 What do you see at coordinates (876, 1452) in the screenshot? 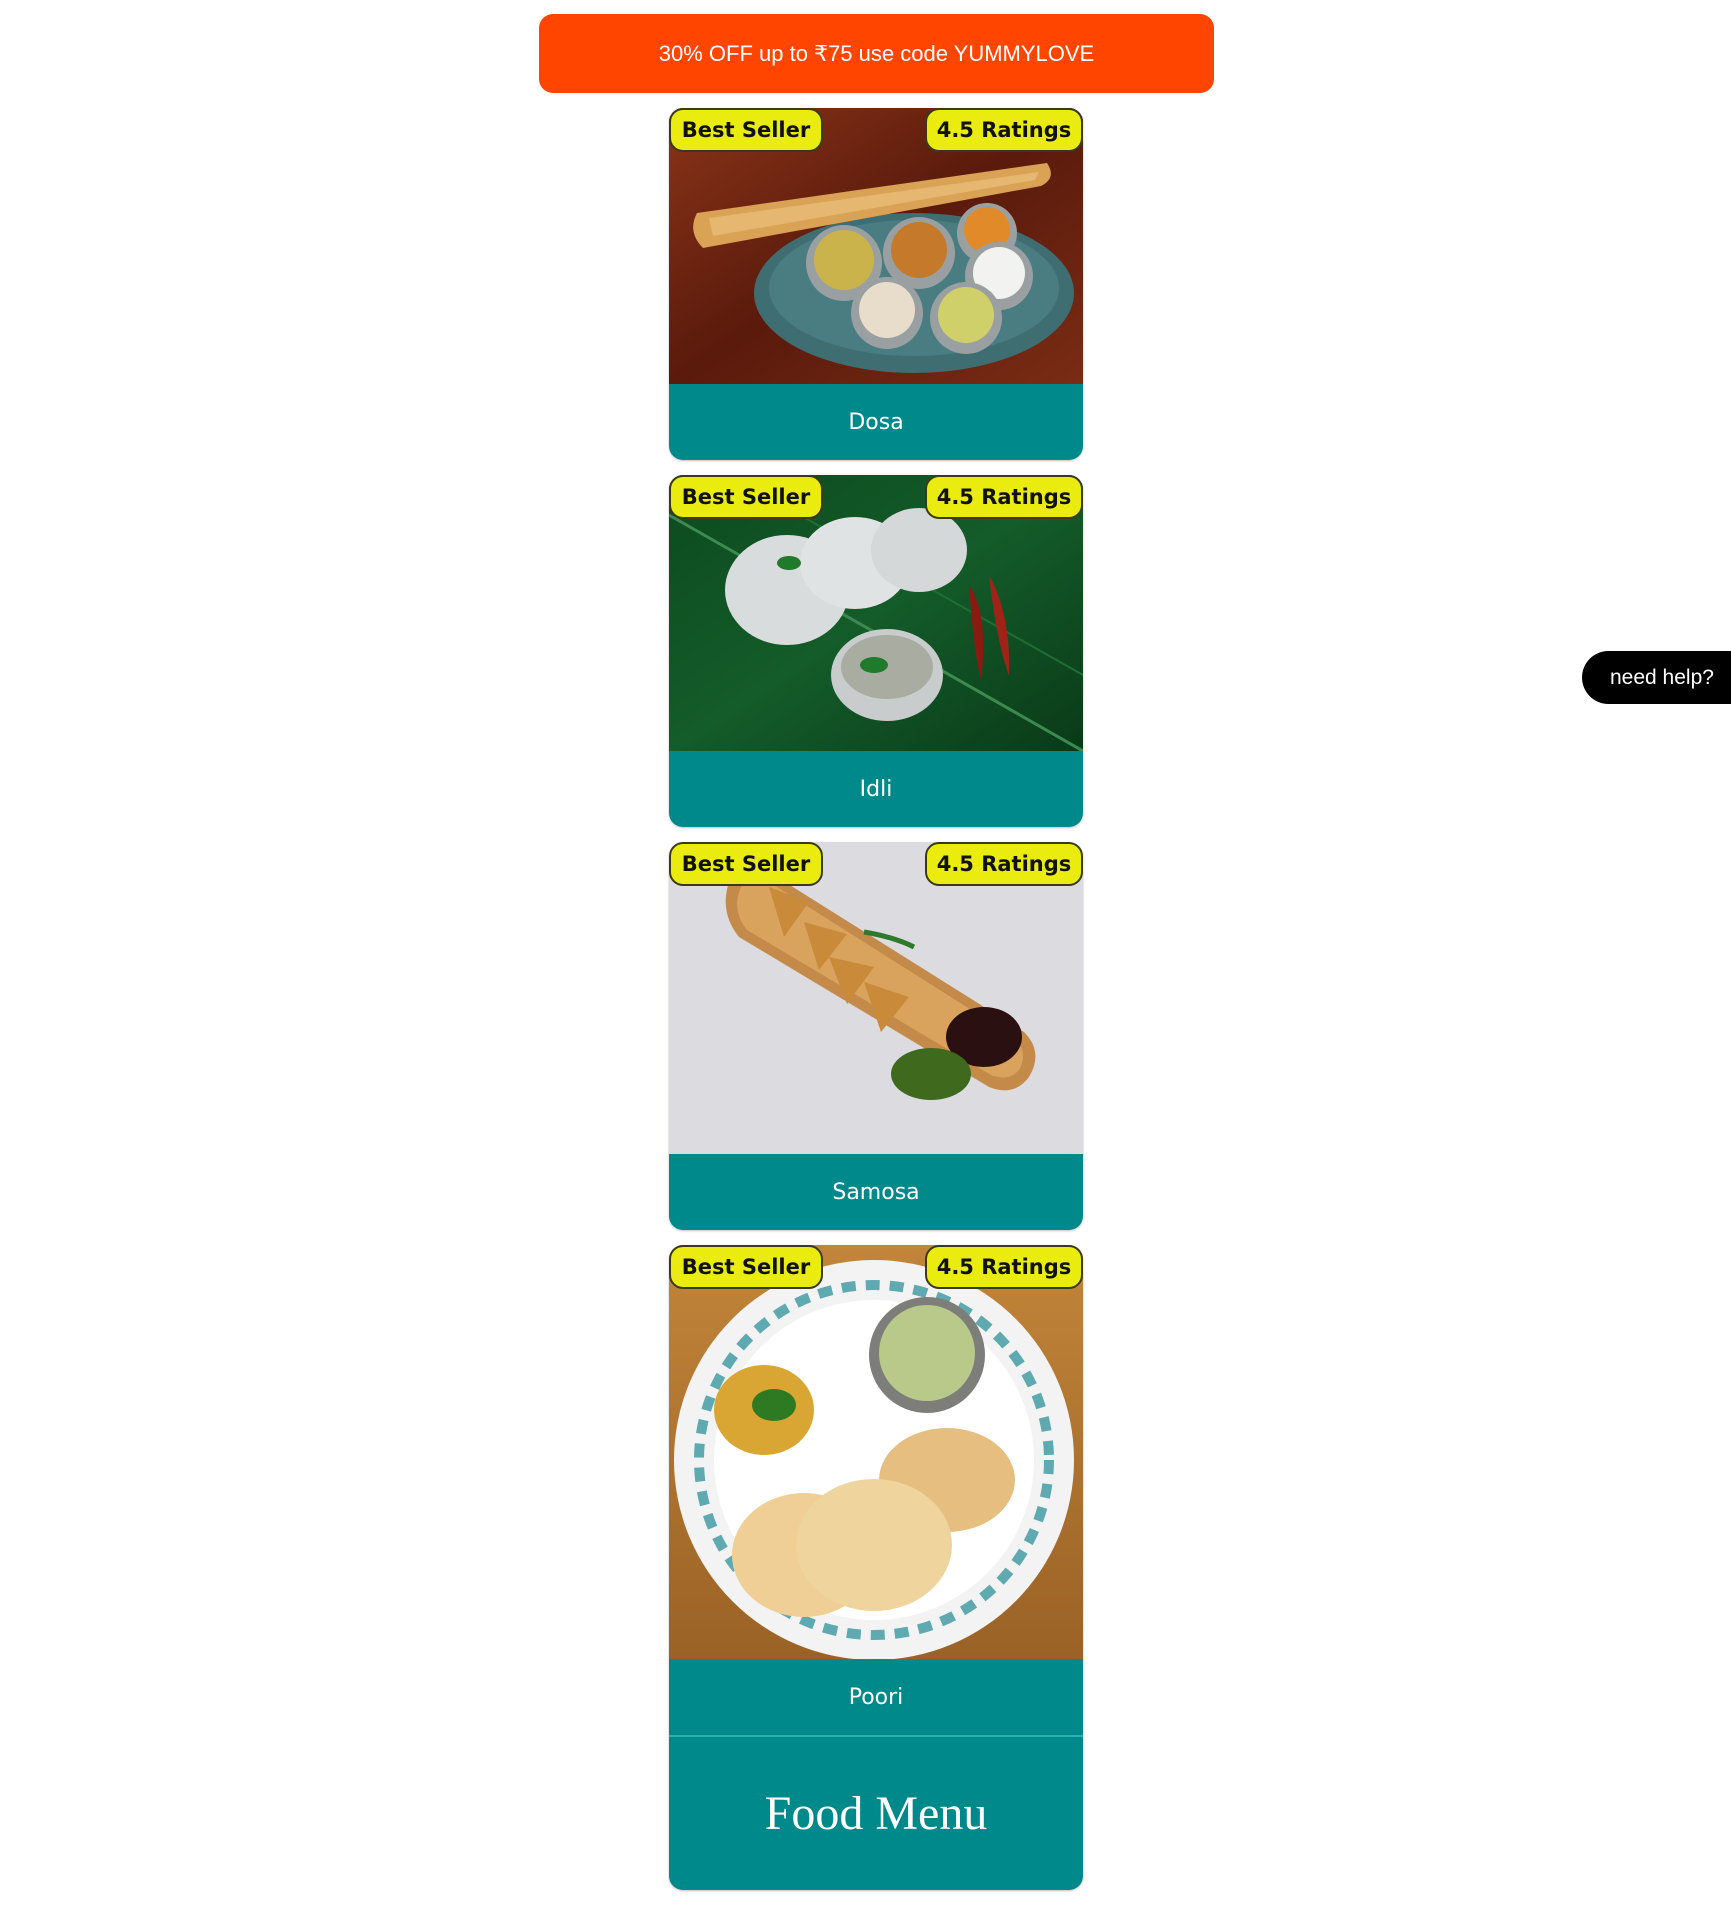
I see `poori-image` at bounding box center [876, 1452].